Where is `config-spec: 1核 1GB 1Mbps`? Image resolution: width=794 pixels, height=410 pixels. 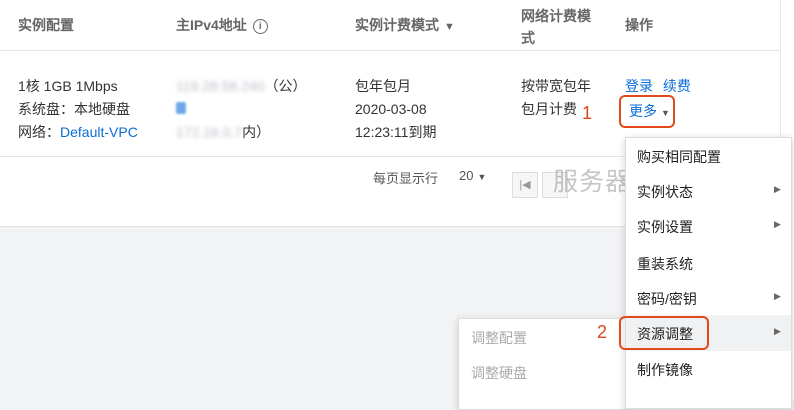
config-spec: 1核 1GB 1Mbps is located at coordinates (68, 86).